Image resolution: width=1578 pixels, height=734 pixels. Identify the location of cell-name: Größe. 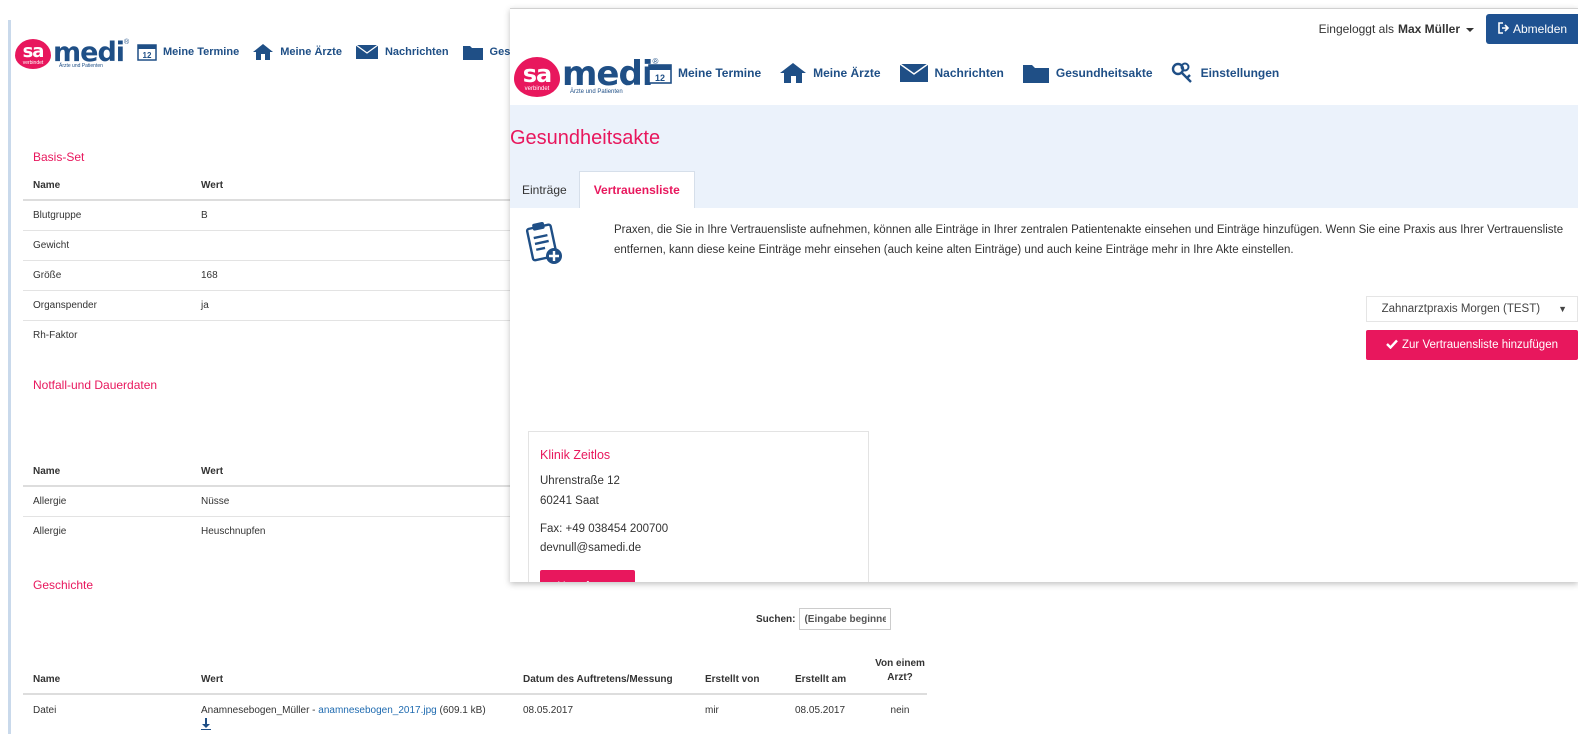
(107, 275).